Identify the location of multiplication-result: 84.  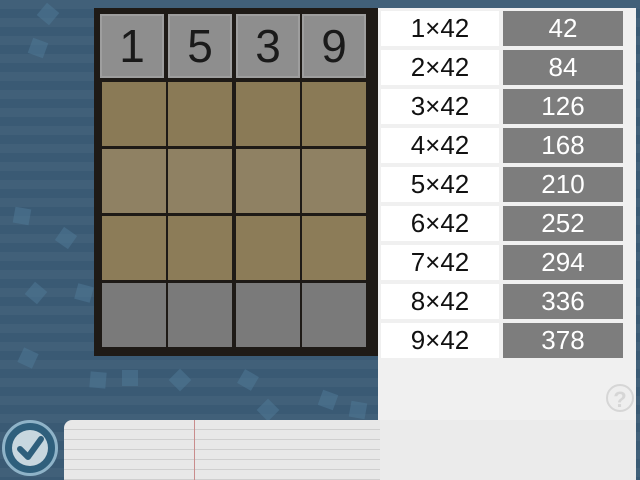
(563, 67).